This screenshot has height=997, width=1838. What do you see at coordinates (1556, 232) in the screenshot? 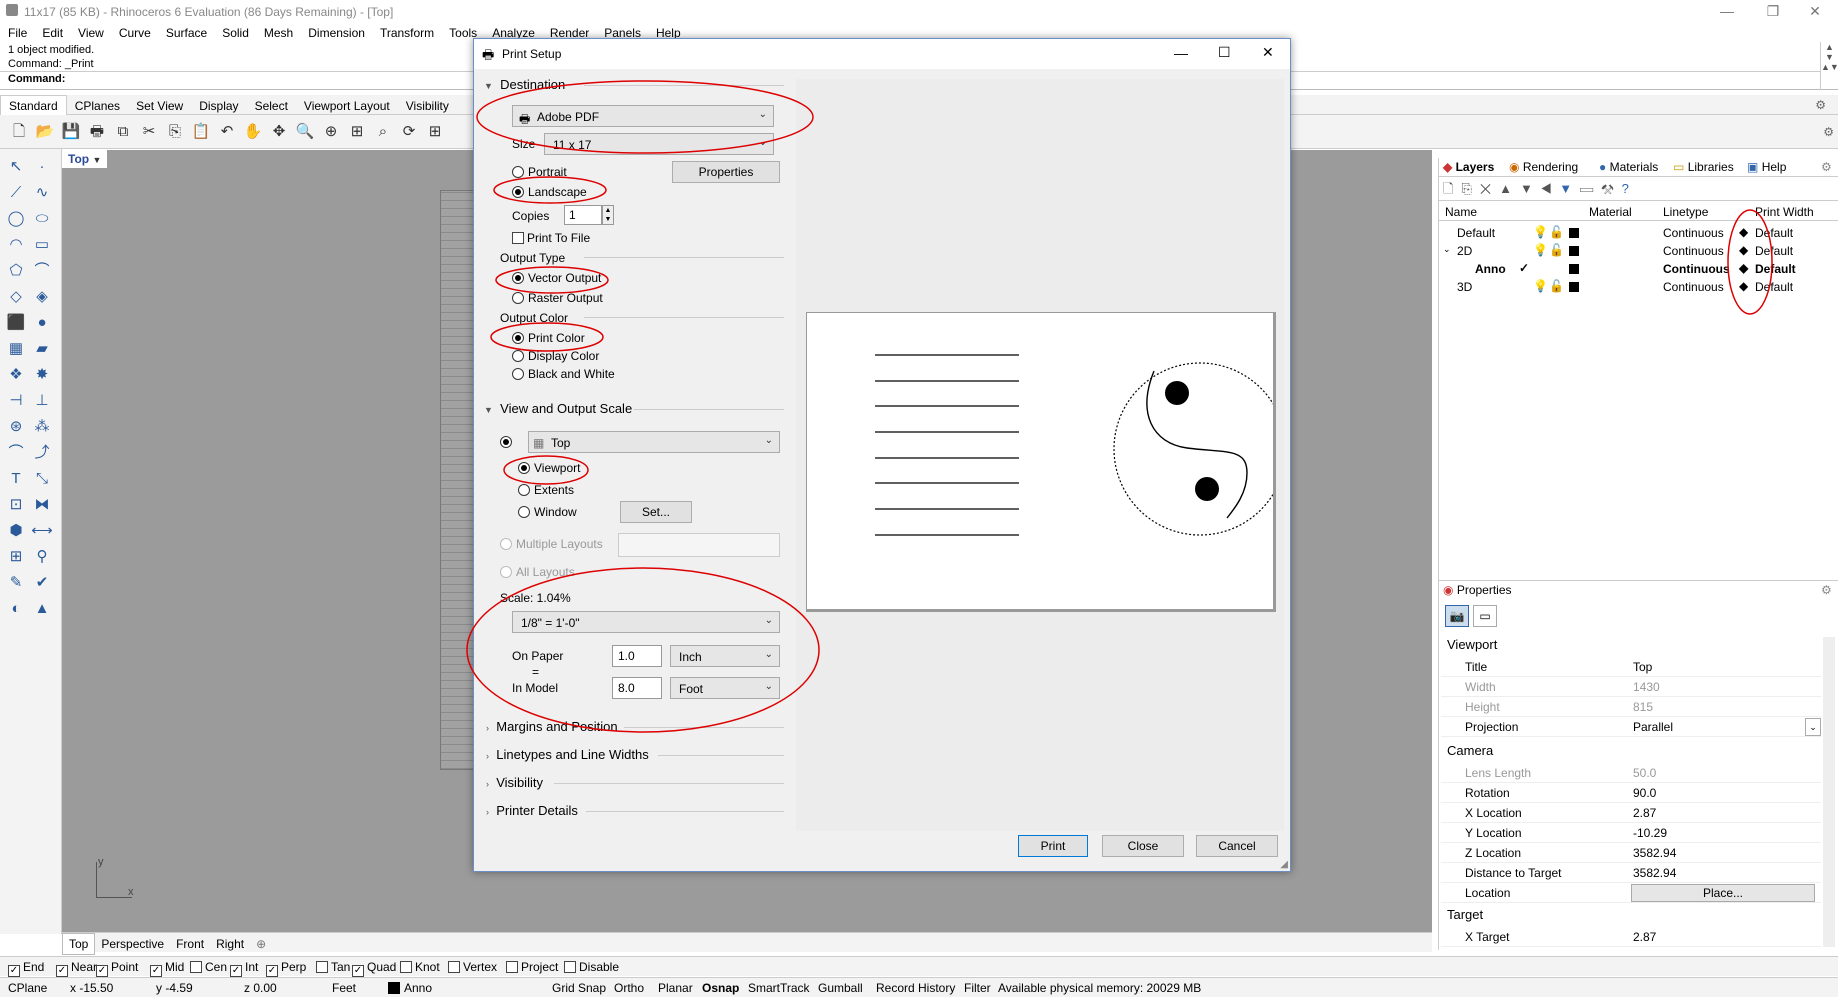
I see `lock-icon: 🔓` at bounding box center [1556, 232].